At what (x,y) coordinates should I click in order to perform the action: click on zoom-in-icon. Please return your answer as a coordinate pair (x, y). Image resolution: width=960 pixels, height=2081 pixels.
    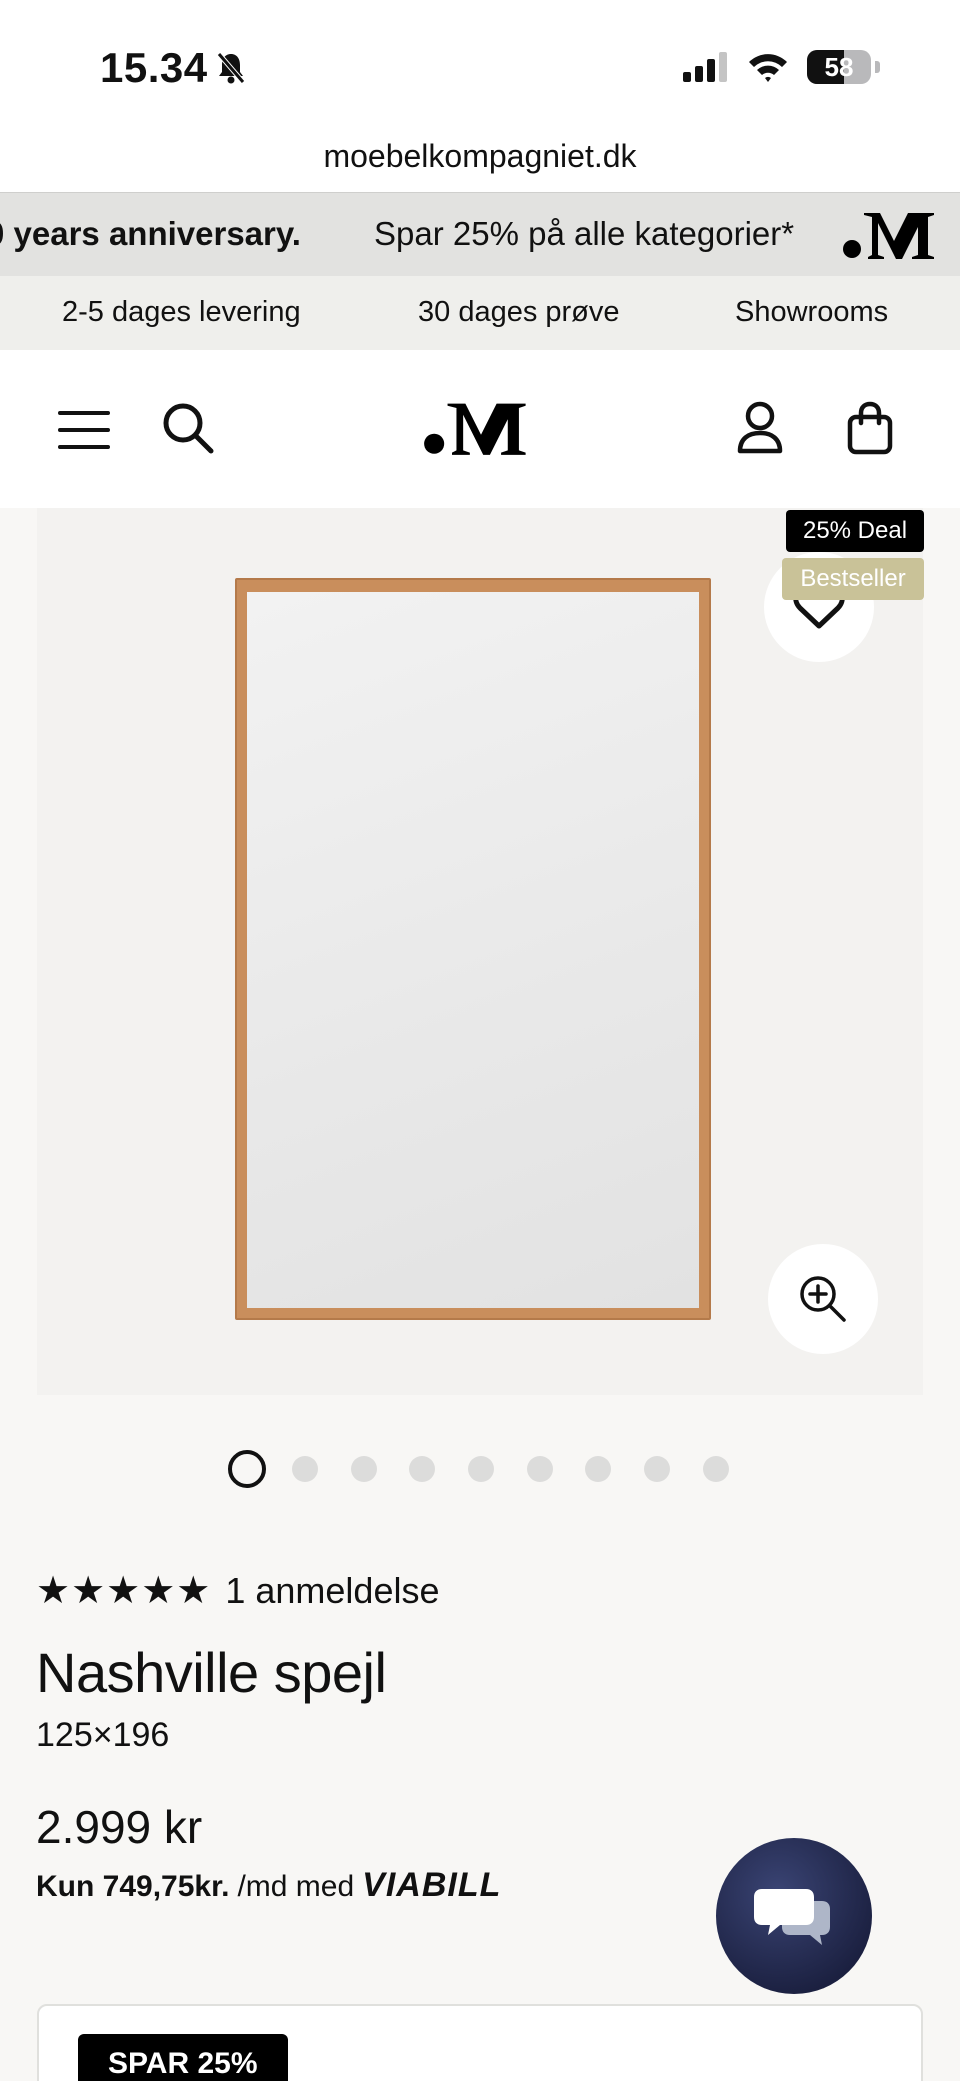
    Looking at the image, I should click on (823, 1299).